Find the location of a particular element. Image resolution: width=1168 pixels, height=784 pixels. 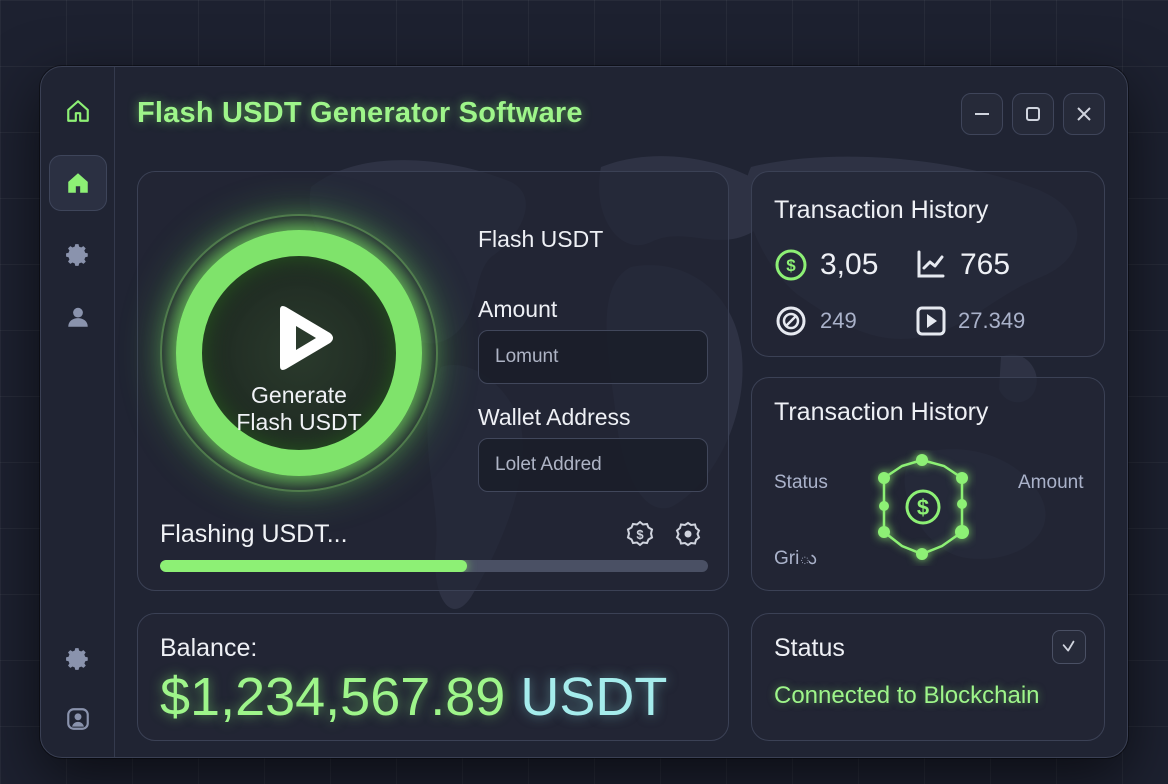

balance-currency: USDT is located at coordinates (594, 697).